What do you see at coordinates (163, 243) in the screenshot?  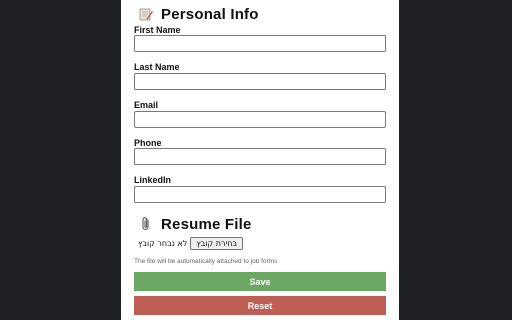 I see `file-status-text: לא נבחר קובץ` at bounding box center [163, 243].